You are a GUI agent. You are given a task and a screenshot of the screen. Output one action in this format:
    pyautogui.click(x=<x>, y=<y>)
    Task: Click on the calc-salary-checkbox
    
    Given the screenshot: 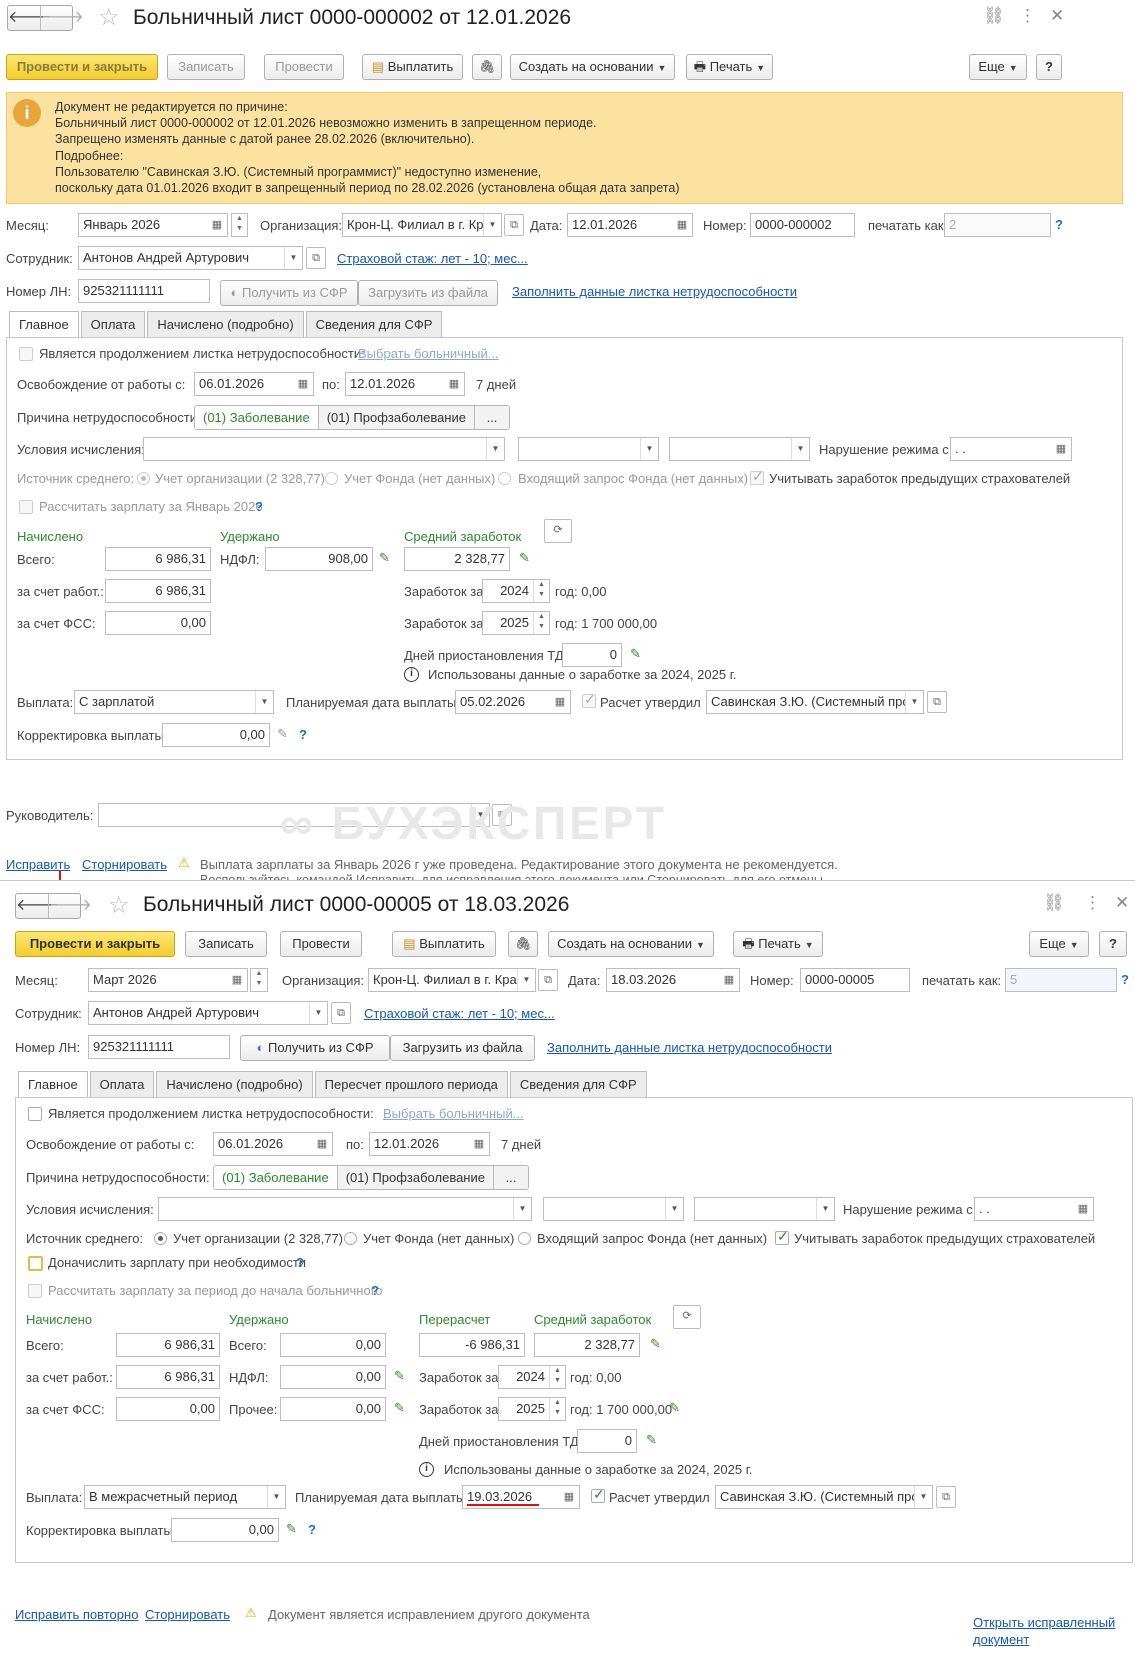 What is the action you would take?
    pyautogui.click(x=35, y=1291)
    